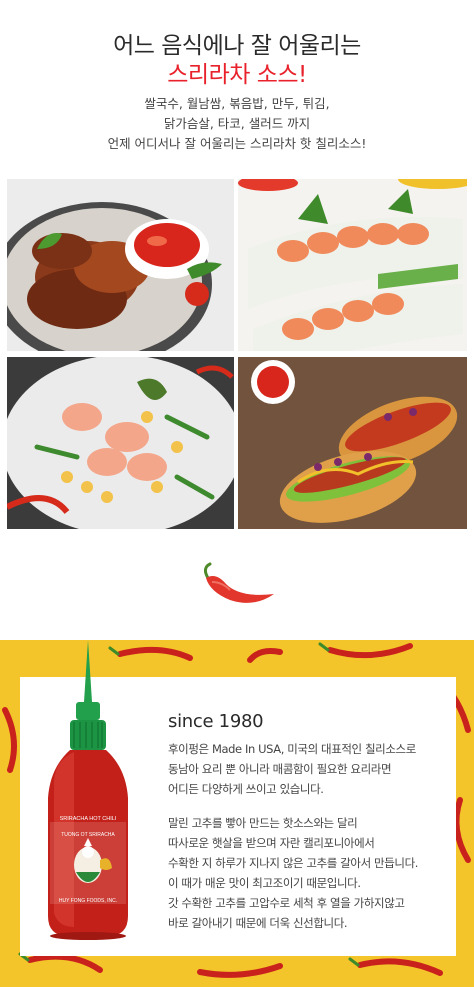 Image resolution: width=474 pixels, height=987 pixels. What do you see at coordinates (271, 843) in the screenshot?
I see `story-line-5: 따사로운 햇살을 받으며 자란 캘리포니아에서` at bounding box center [271, 843].